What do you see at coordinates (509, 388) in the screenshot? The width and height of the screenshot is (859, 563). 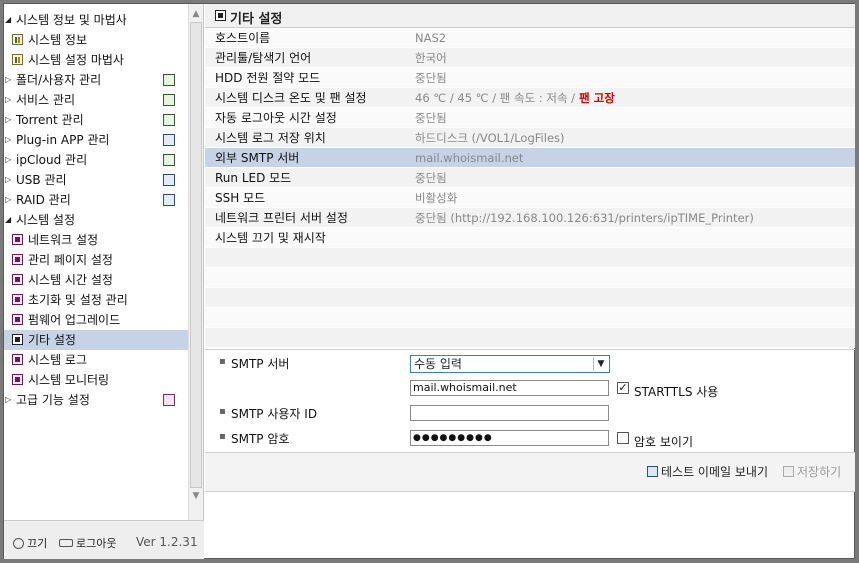 I see `smtp-host-input: mail.whoismail.net` at bounding box center [509, 388].